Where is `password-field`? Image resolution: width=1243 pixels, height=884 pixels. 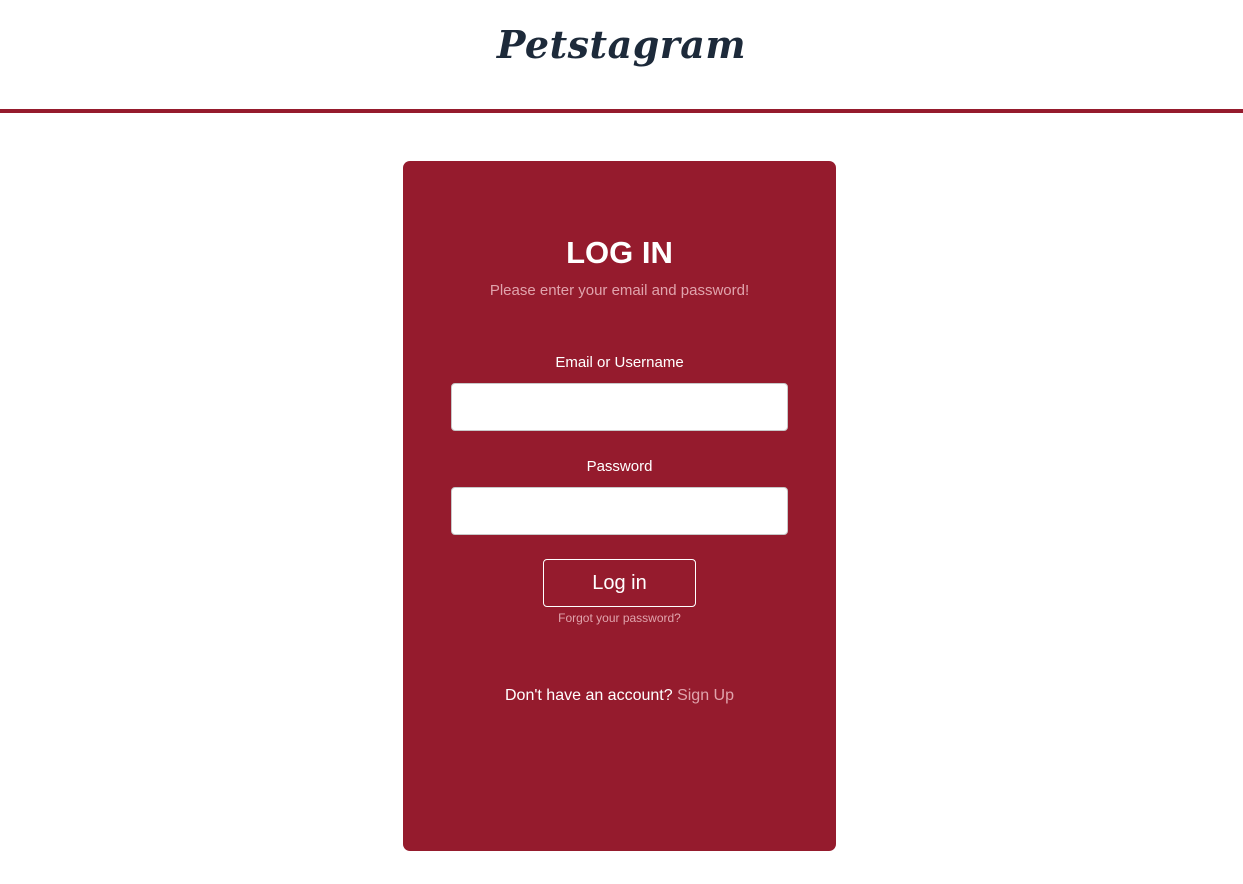 password-field is located at coordinates (619, 511).